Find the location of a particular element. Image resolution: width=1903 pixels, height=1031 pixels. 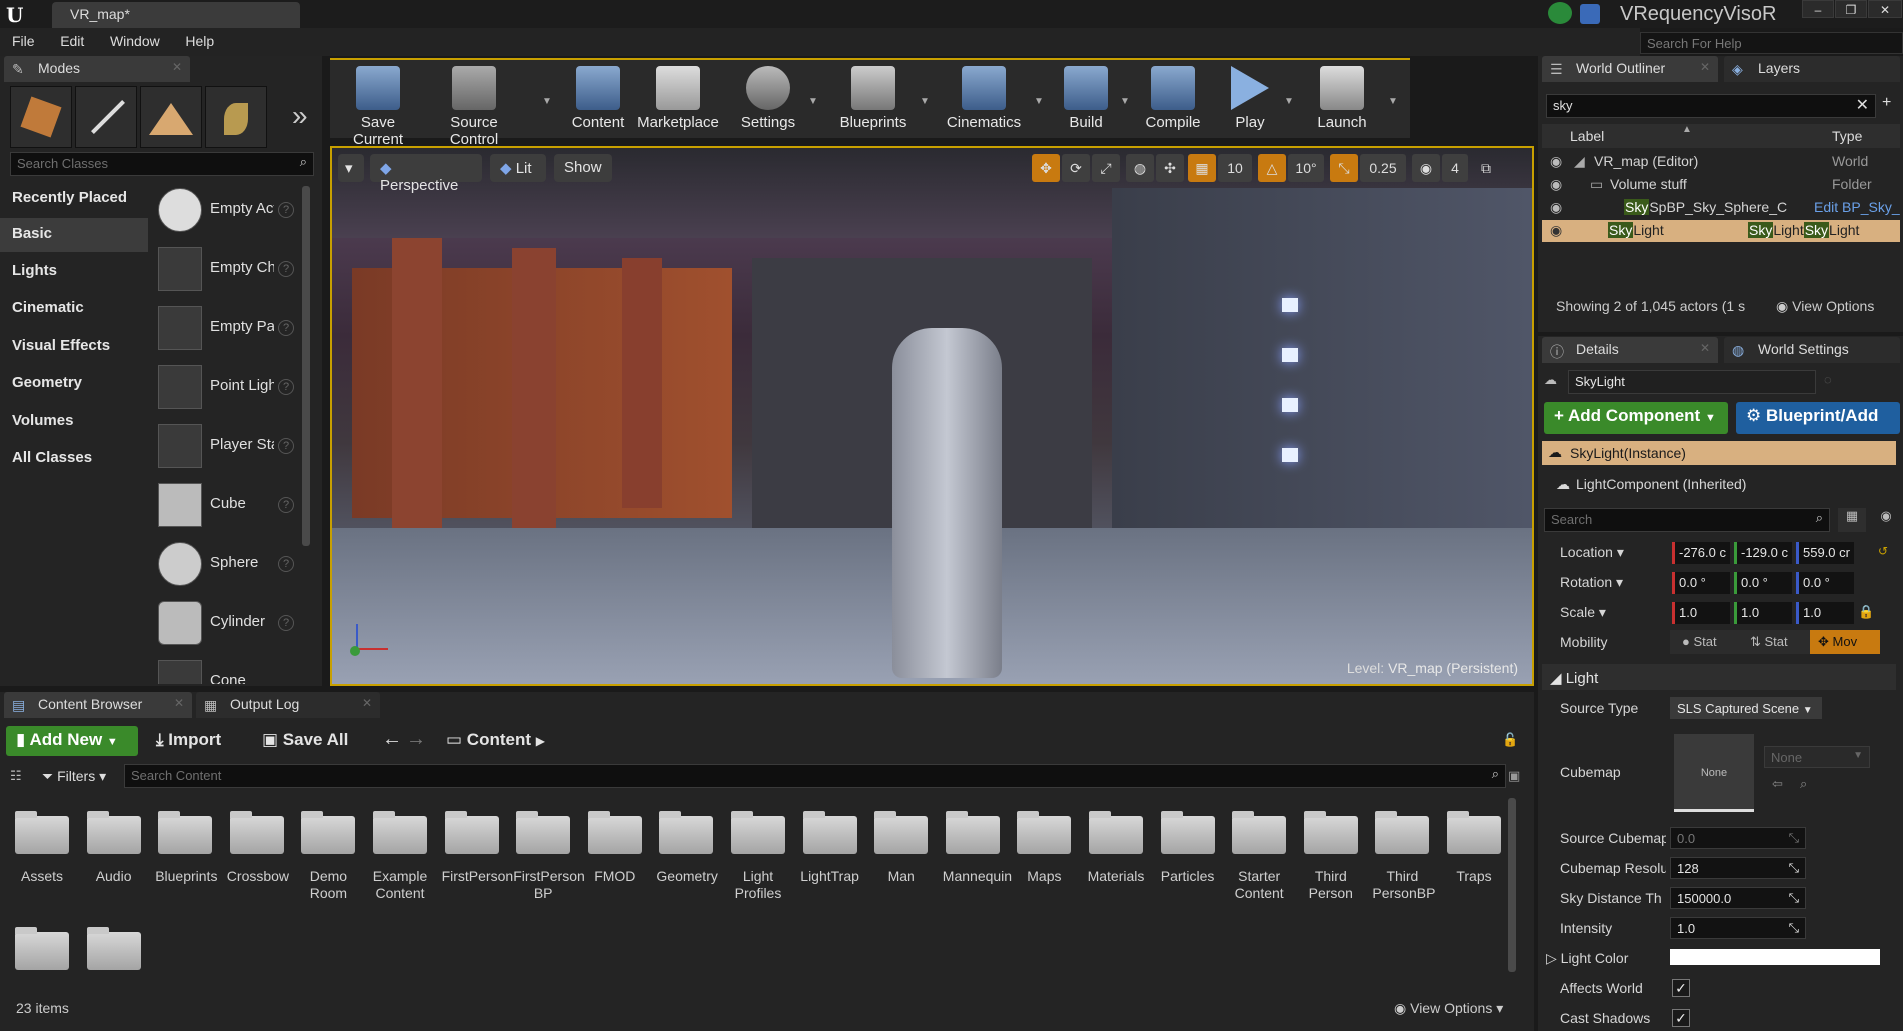

save-current-button: Save Current is located at coordinates (378, 106).